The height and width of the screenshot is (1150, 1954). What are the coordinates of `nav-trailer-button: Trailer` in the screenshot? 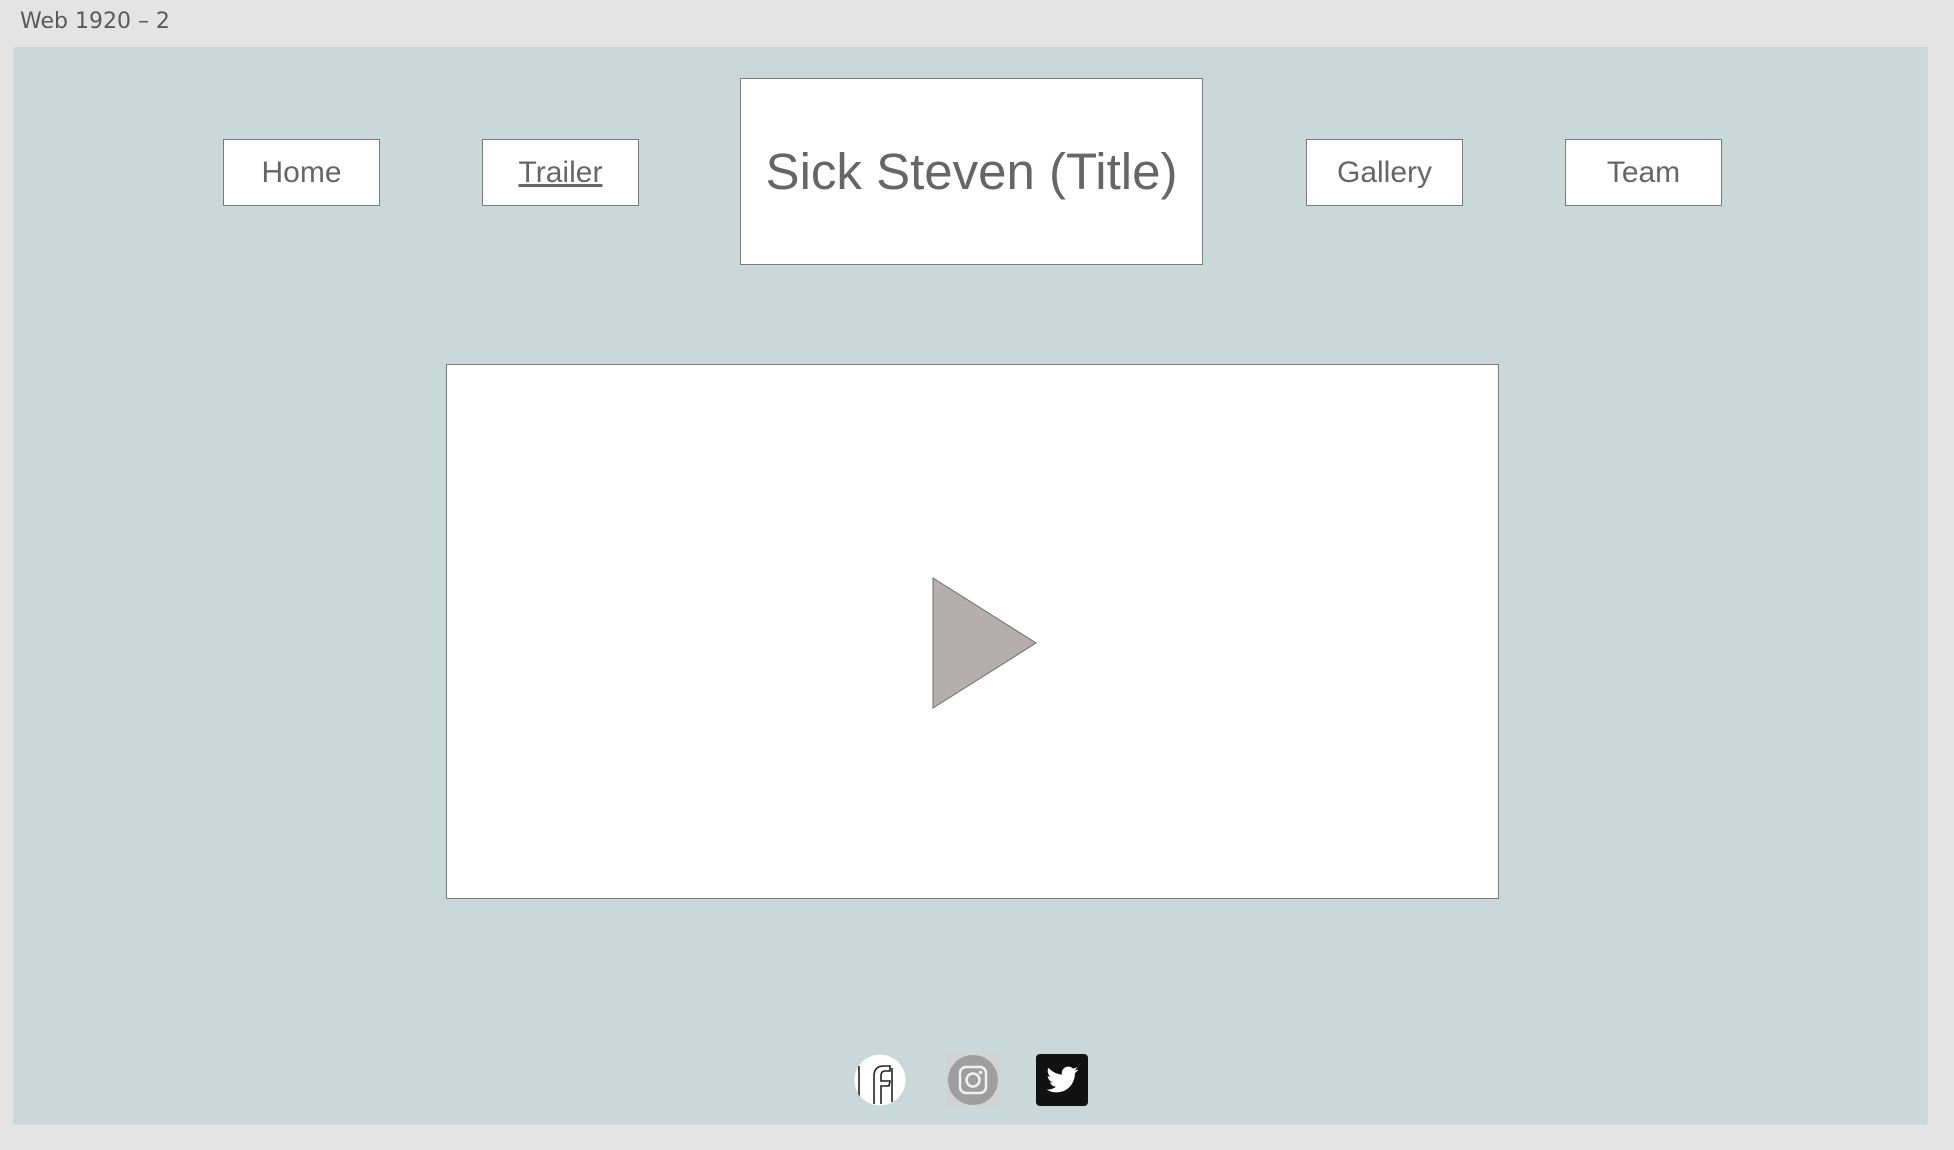 It's located at (560, 172).